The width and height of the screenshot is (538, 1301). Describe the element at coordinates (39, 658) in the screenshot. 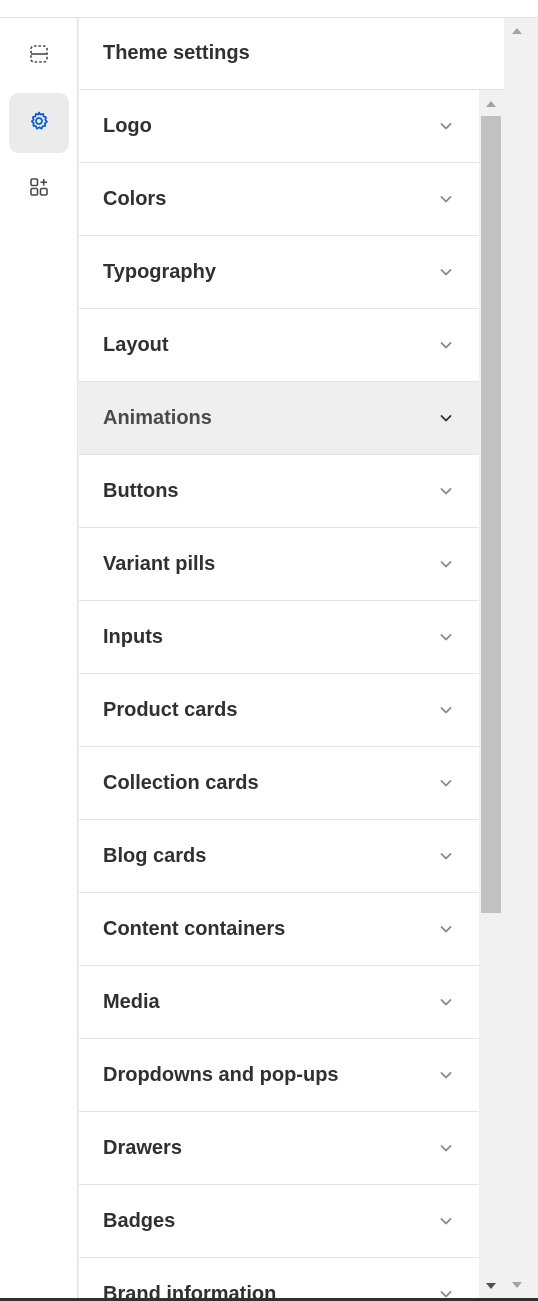

I see `editor-sidebar-rail` at that location.